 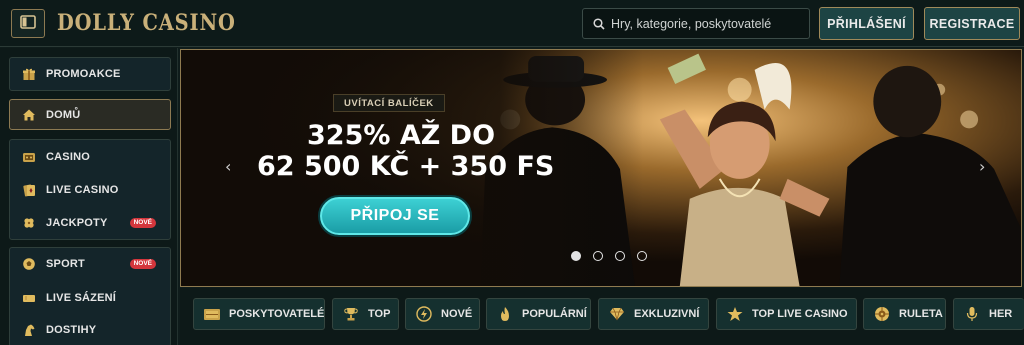 I want to click on trophy-icon, so click(x=351, y=314).